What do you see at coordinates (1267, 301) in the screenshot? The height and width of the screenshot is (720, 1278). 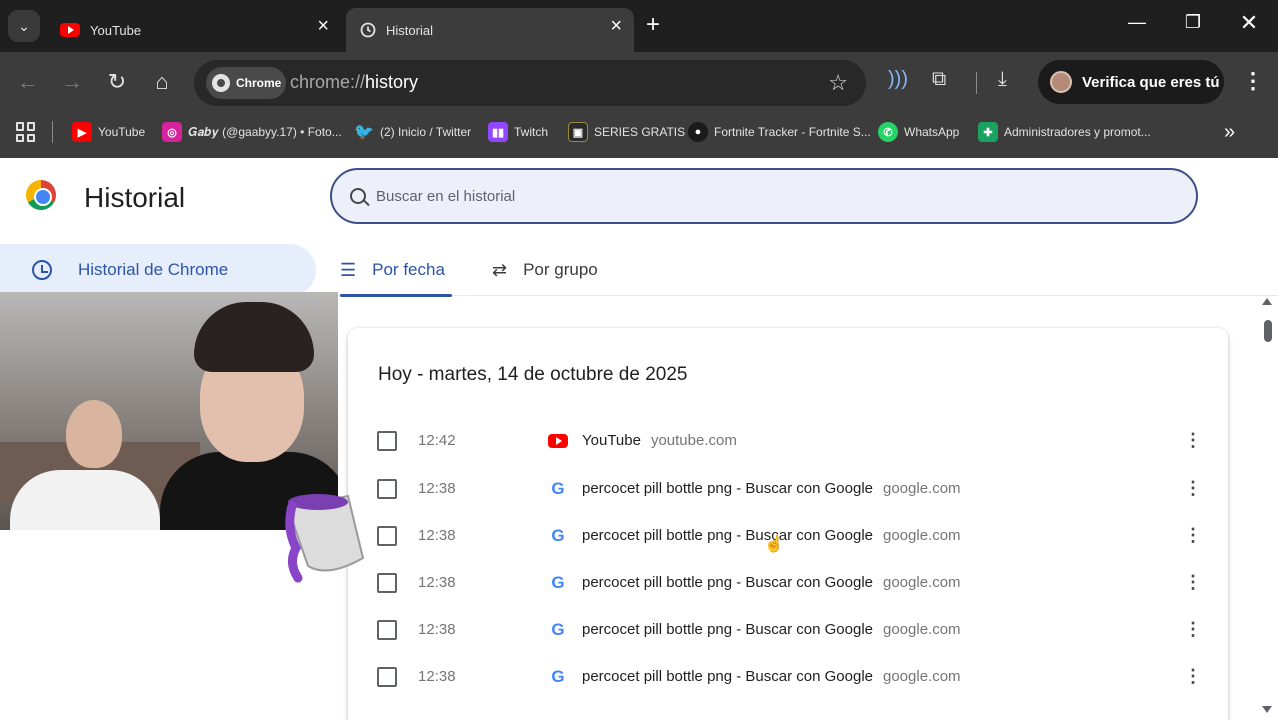 I see `scroll-up-icon` at bounding box center [1267, 301].